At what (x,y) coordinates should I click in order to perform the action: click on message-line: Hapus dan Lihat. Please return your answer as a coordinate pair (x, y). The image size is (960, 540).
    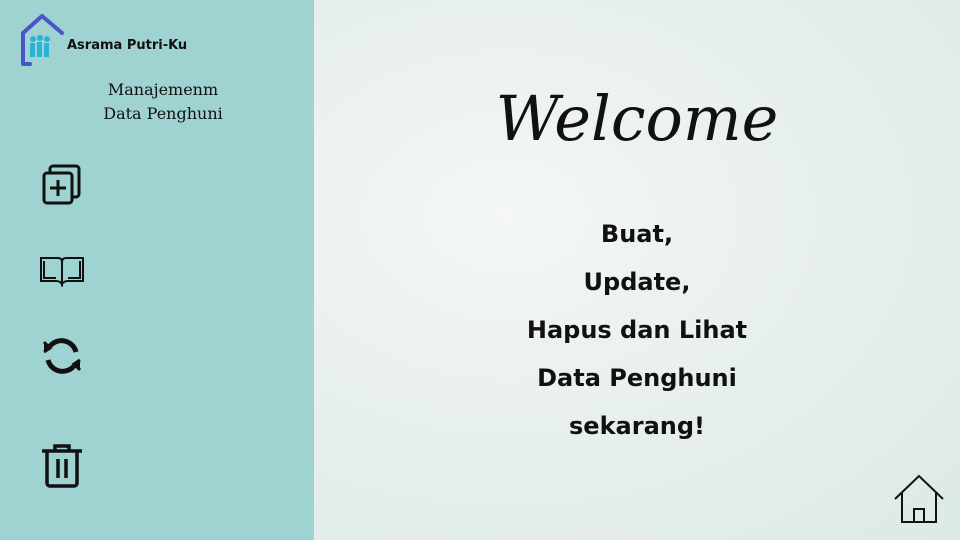
    Looking at the image, I should click on (637, 330).